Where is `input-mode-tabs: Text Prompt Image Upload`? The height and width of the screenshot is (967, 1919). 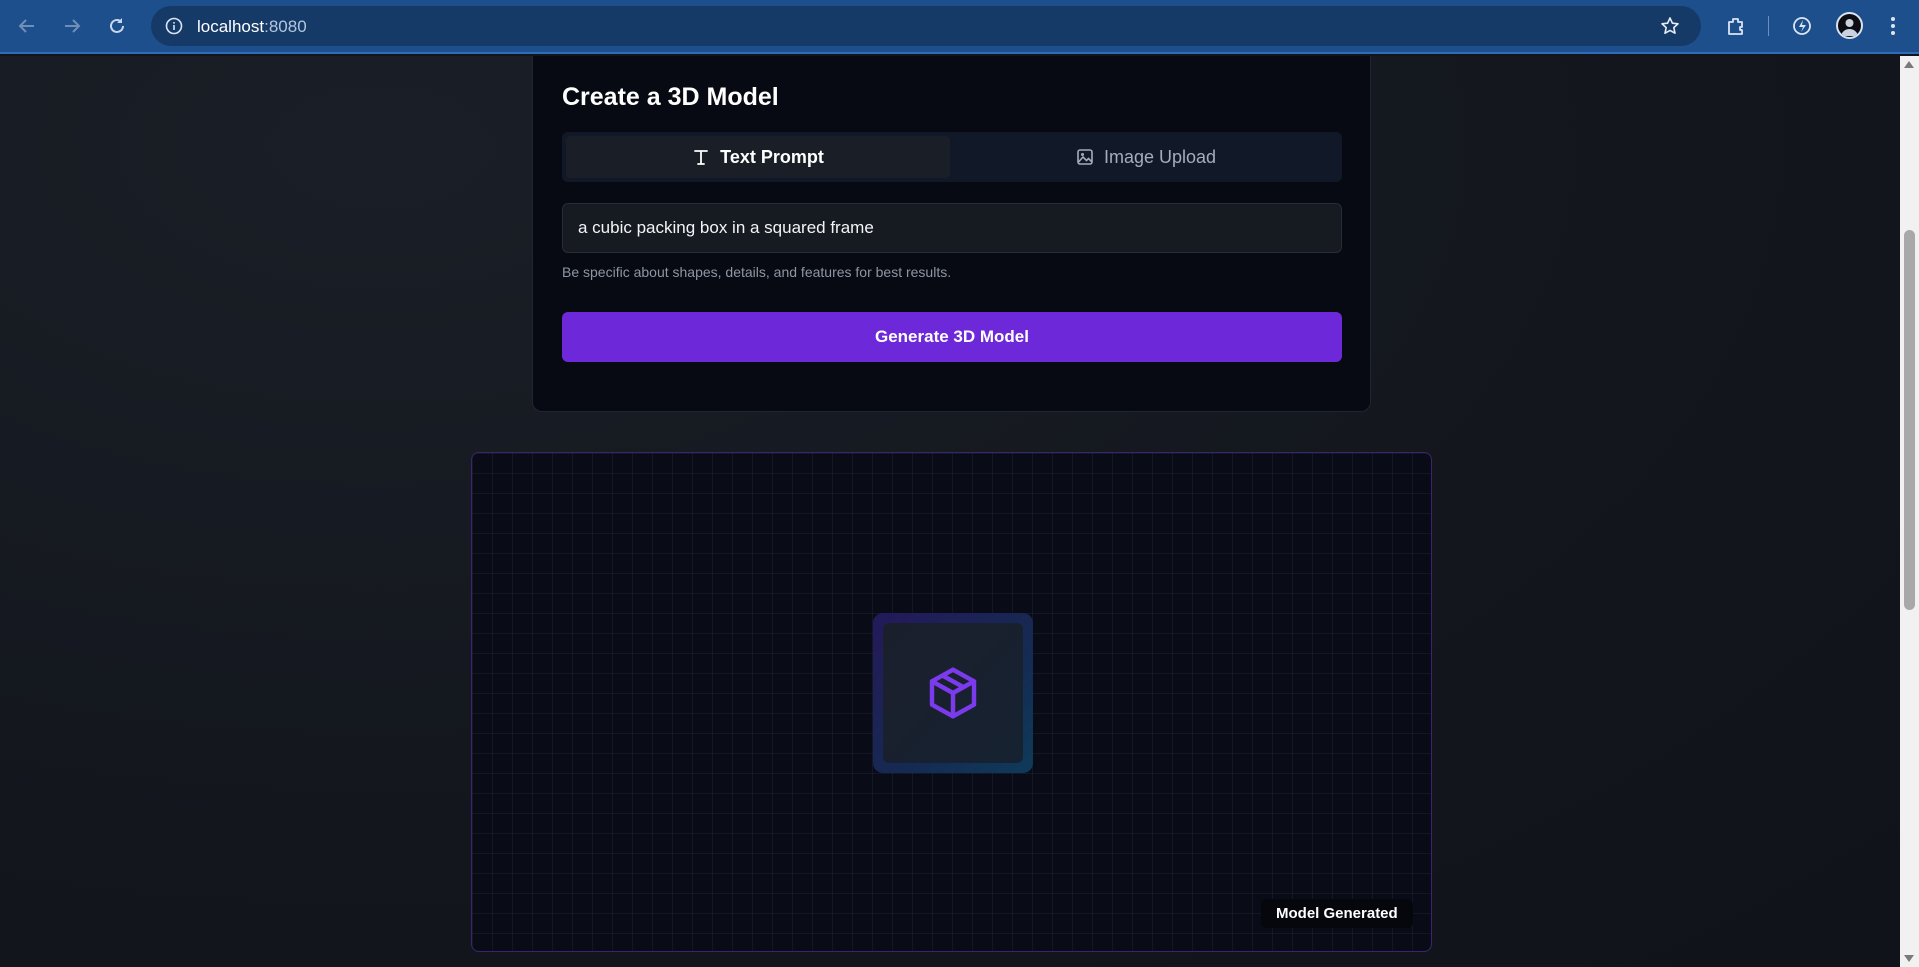 input-mode-tabs: Text Prompt Image Upload is located at coordinates (952, 157).